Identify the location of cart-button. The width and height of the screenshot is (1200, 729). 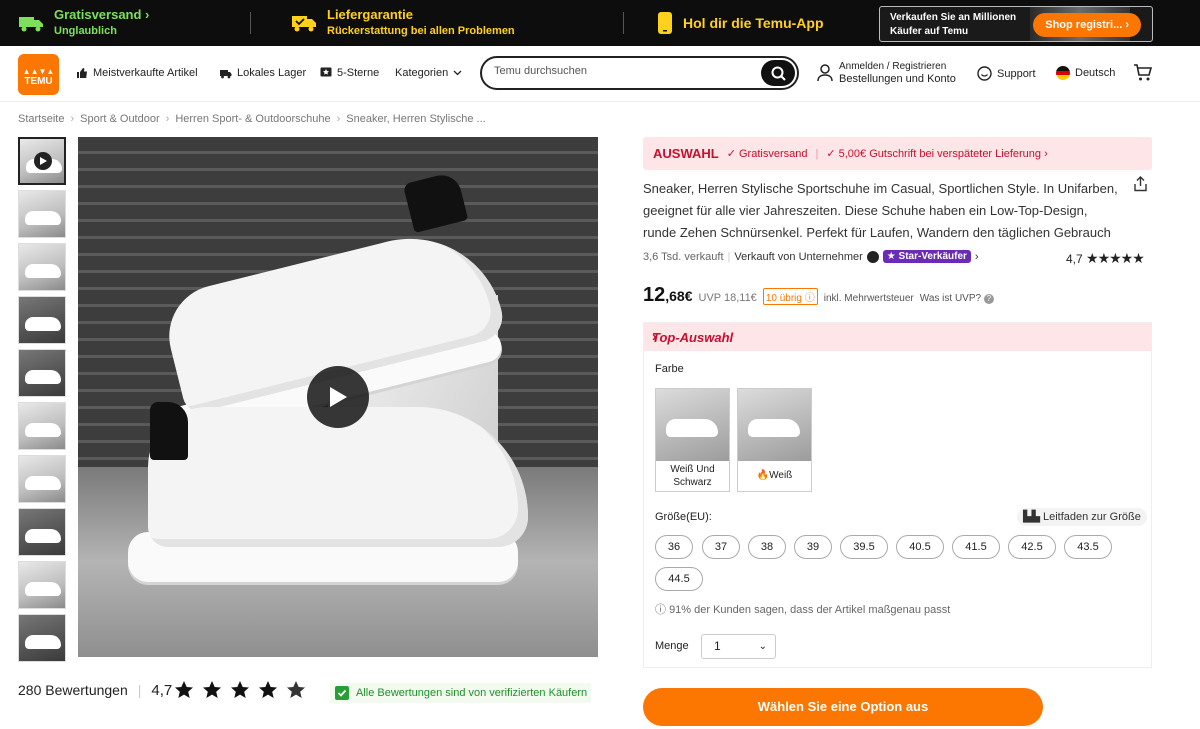
(1142, 74).